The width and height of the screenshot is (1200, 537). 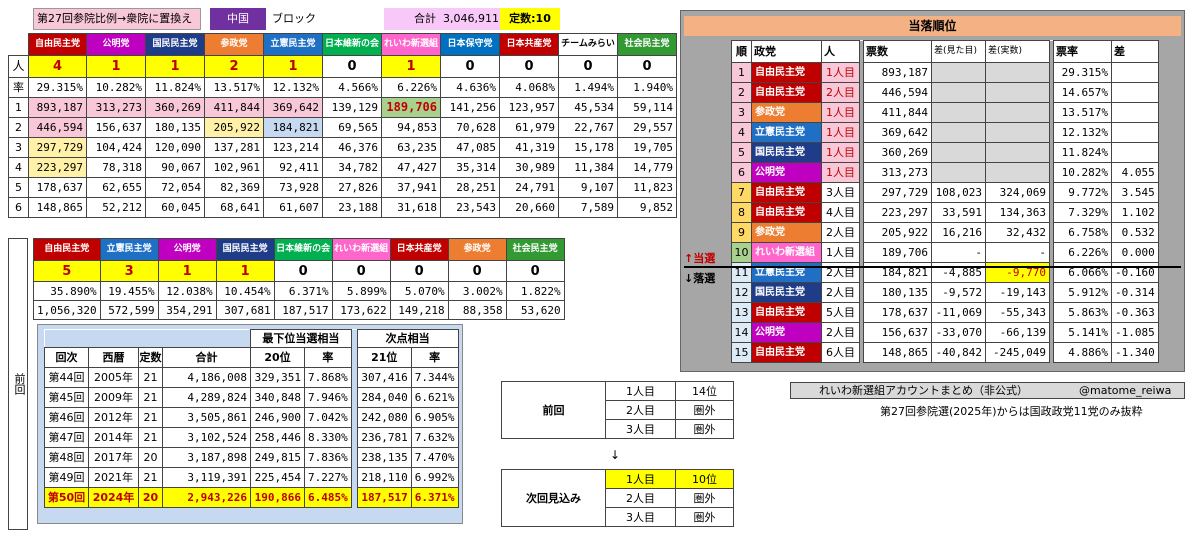 What do you see at coordinates (238, 19) in the screenshot?
I see `region-label: 中国` at bounding box center [238, 19].